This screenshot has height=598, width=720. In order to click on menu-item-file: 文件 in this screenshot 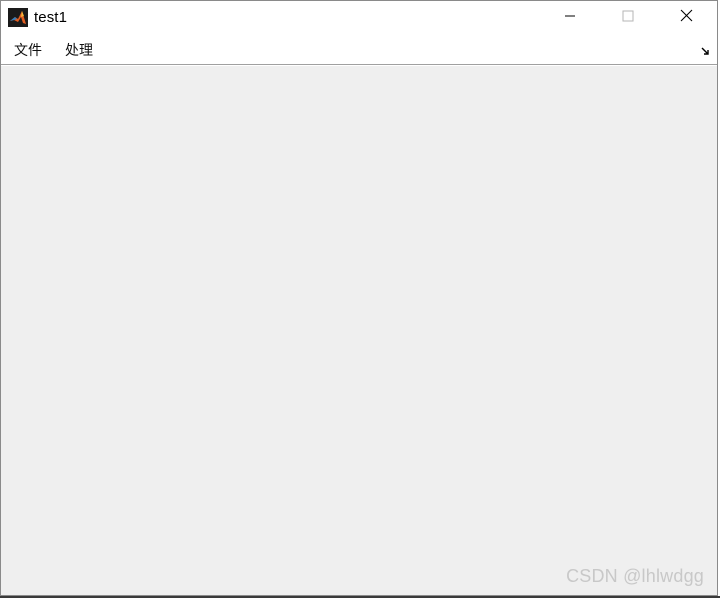, I will do `click(28, 50)`.